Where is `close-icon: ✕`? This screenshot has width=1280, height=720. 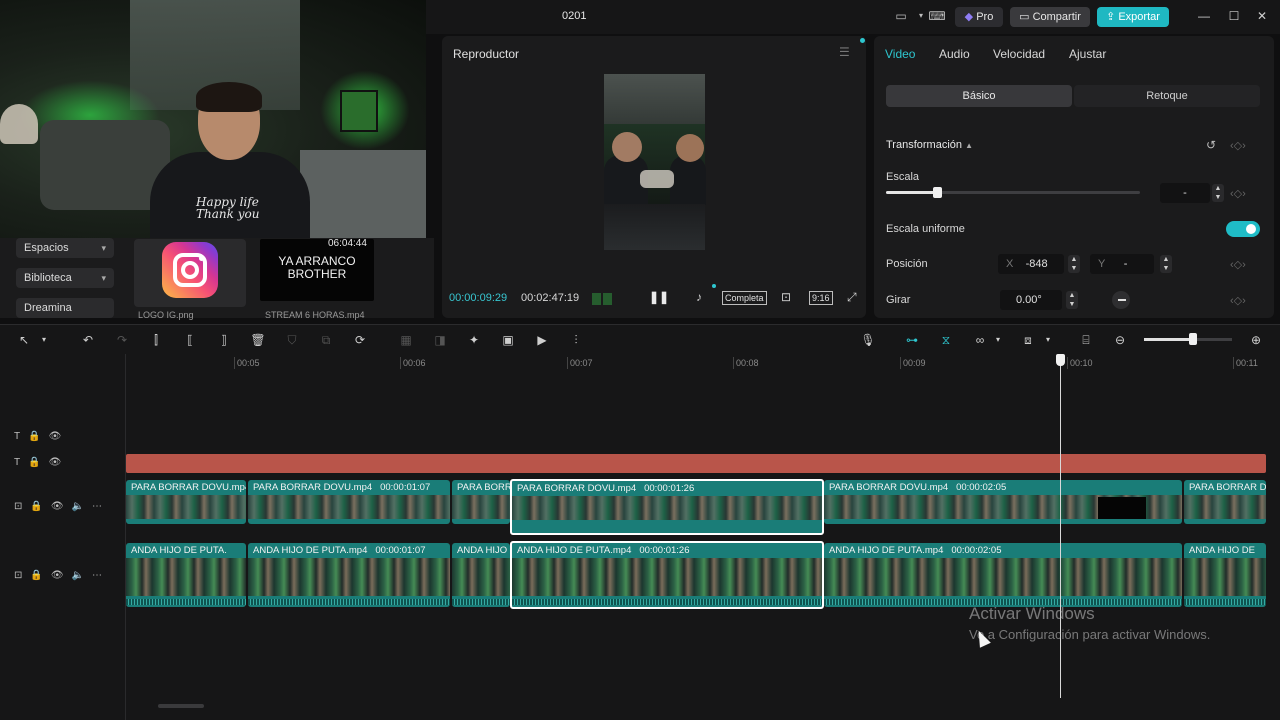 close-icon: ✕ is located at coordinates (1262, 16).